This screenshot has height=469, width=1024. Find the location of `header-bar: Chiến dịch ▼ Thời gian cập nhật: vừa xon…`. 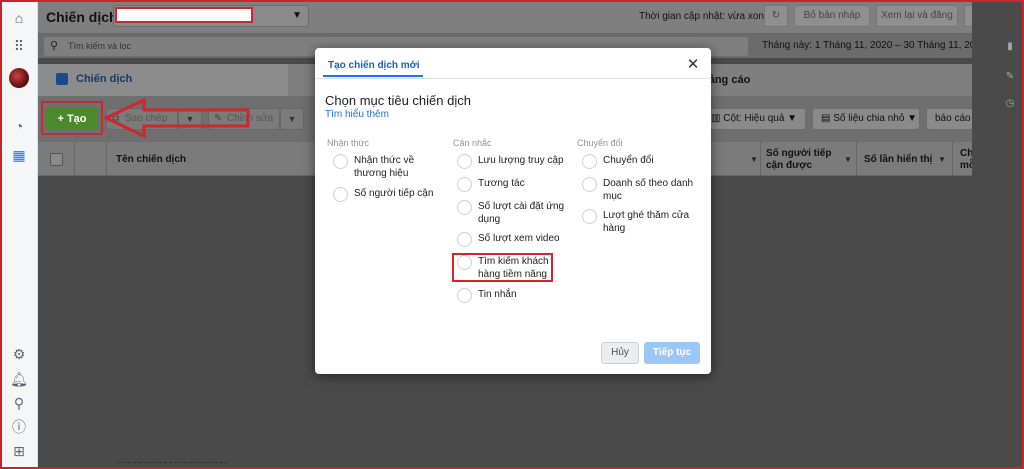

header-bar: Chiến dịch ▼ Thời gian cập nhật: vừa xon… is located at coordinates (517, 17).